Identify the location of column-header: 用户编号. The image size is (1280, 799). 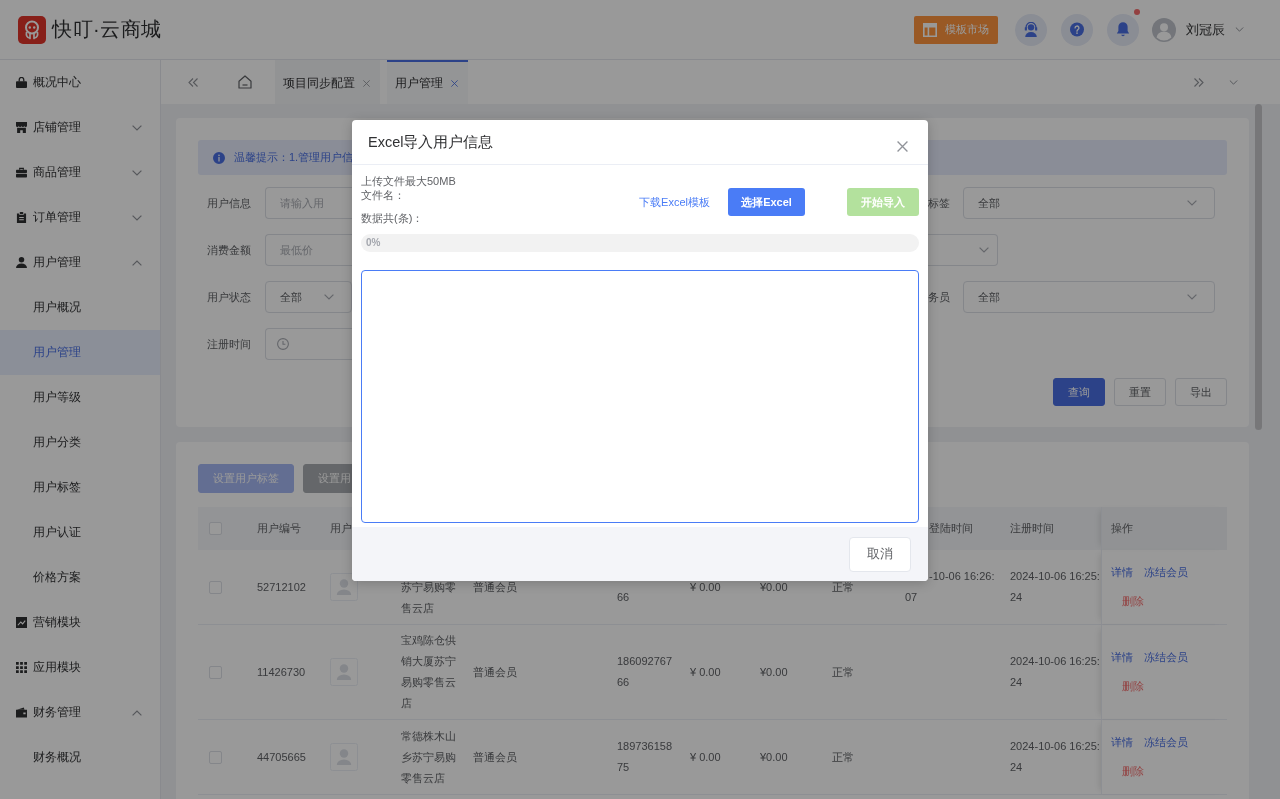
(279, 528).